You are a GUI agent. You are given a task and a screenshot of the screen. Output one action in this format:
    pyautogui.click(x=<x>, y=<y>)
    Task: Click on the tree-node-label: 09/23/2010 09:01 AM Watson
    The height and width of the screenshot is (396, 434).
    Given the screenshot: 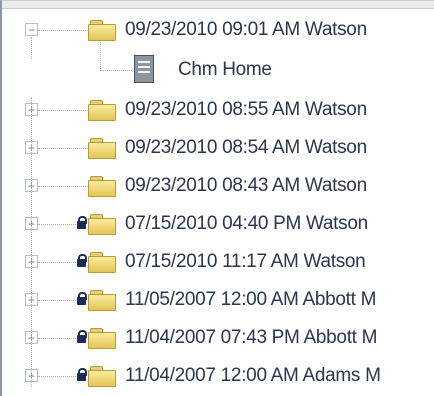 What is the action you would take?
    pyautogui.click(x=246, y=29)
    